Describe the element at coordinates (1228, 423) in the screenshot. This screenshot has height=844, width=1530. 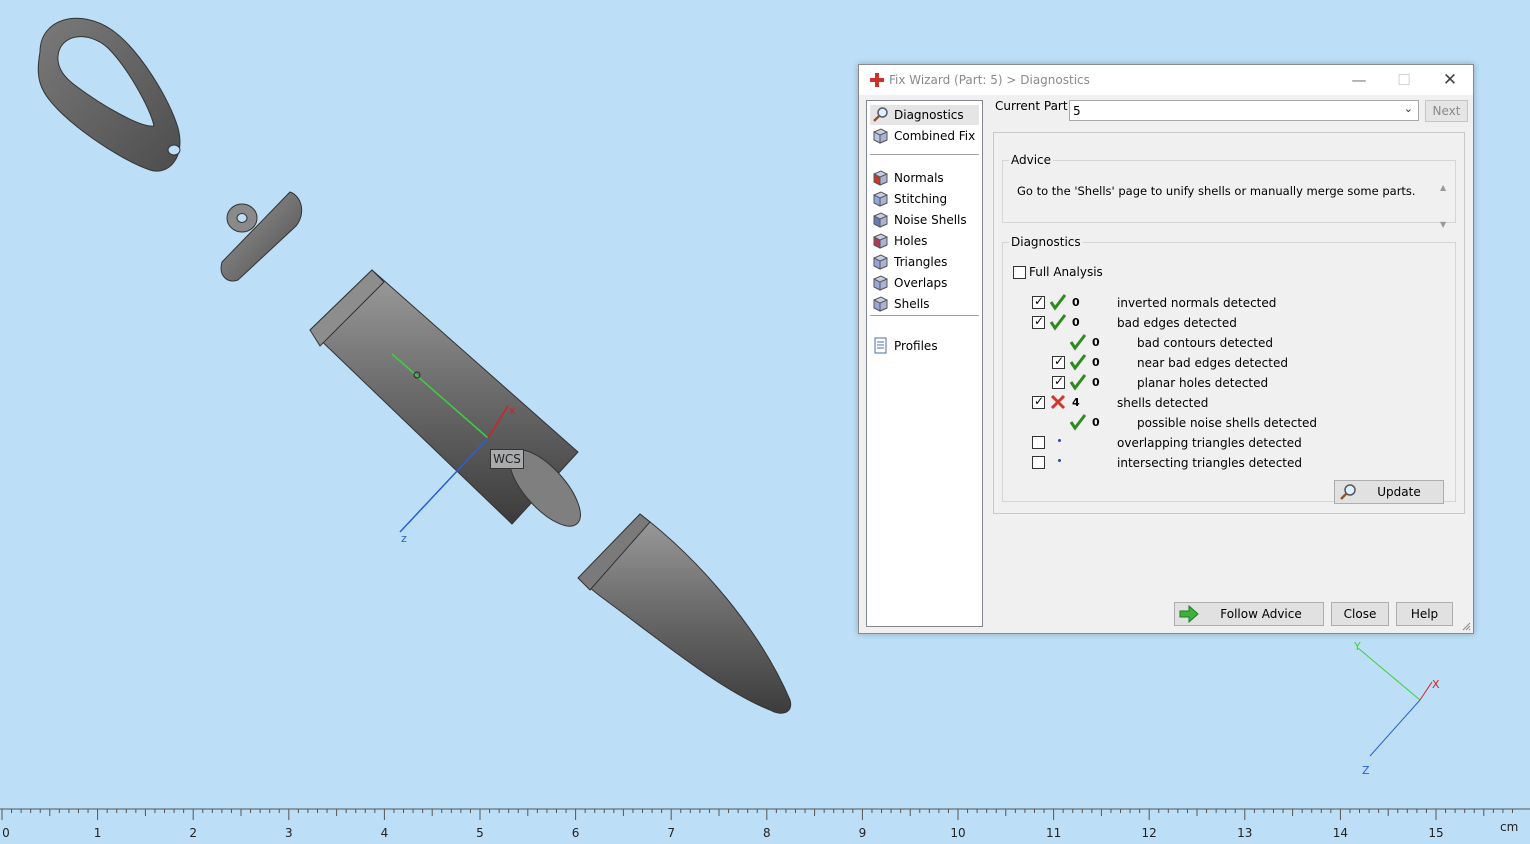
I see `diagnostic-row: 0 possible noise shells detected` at that location.